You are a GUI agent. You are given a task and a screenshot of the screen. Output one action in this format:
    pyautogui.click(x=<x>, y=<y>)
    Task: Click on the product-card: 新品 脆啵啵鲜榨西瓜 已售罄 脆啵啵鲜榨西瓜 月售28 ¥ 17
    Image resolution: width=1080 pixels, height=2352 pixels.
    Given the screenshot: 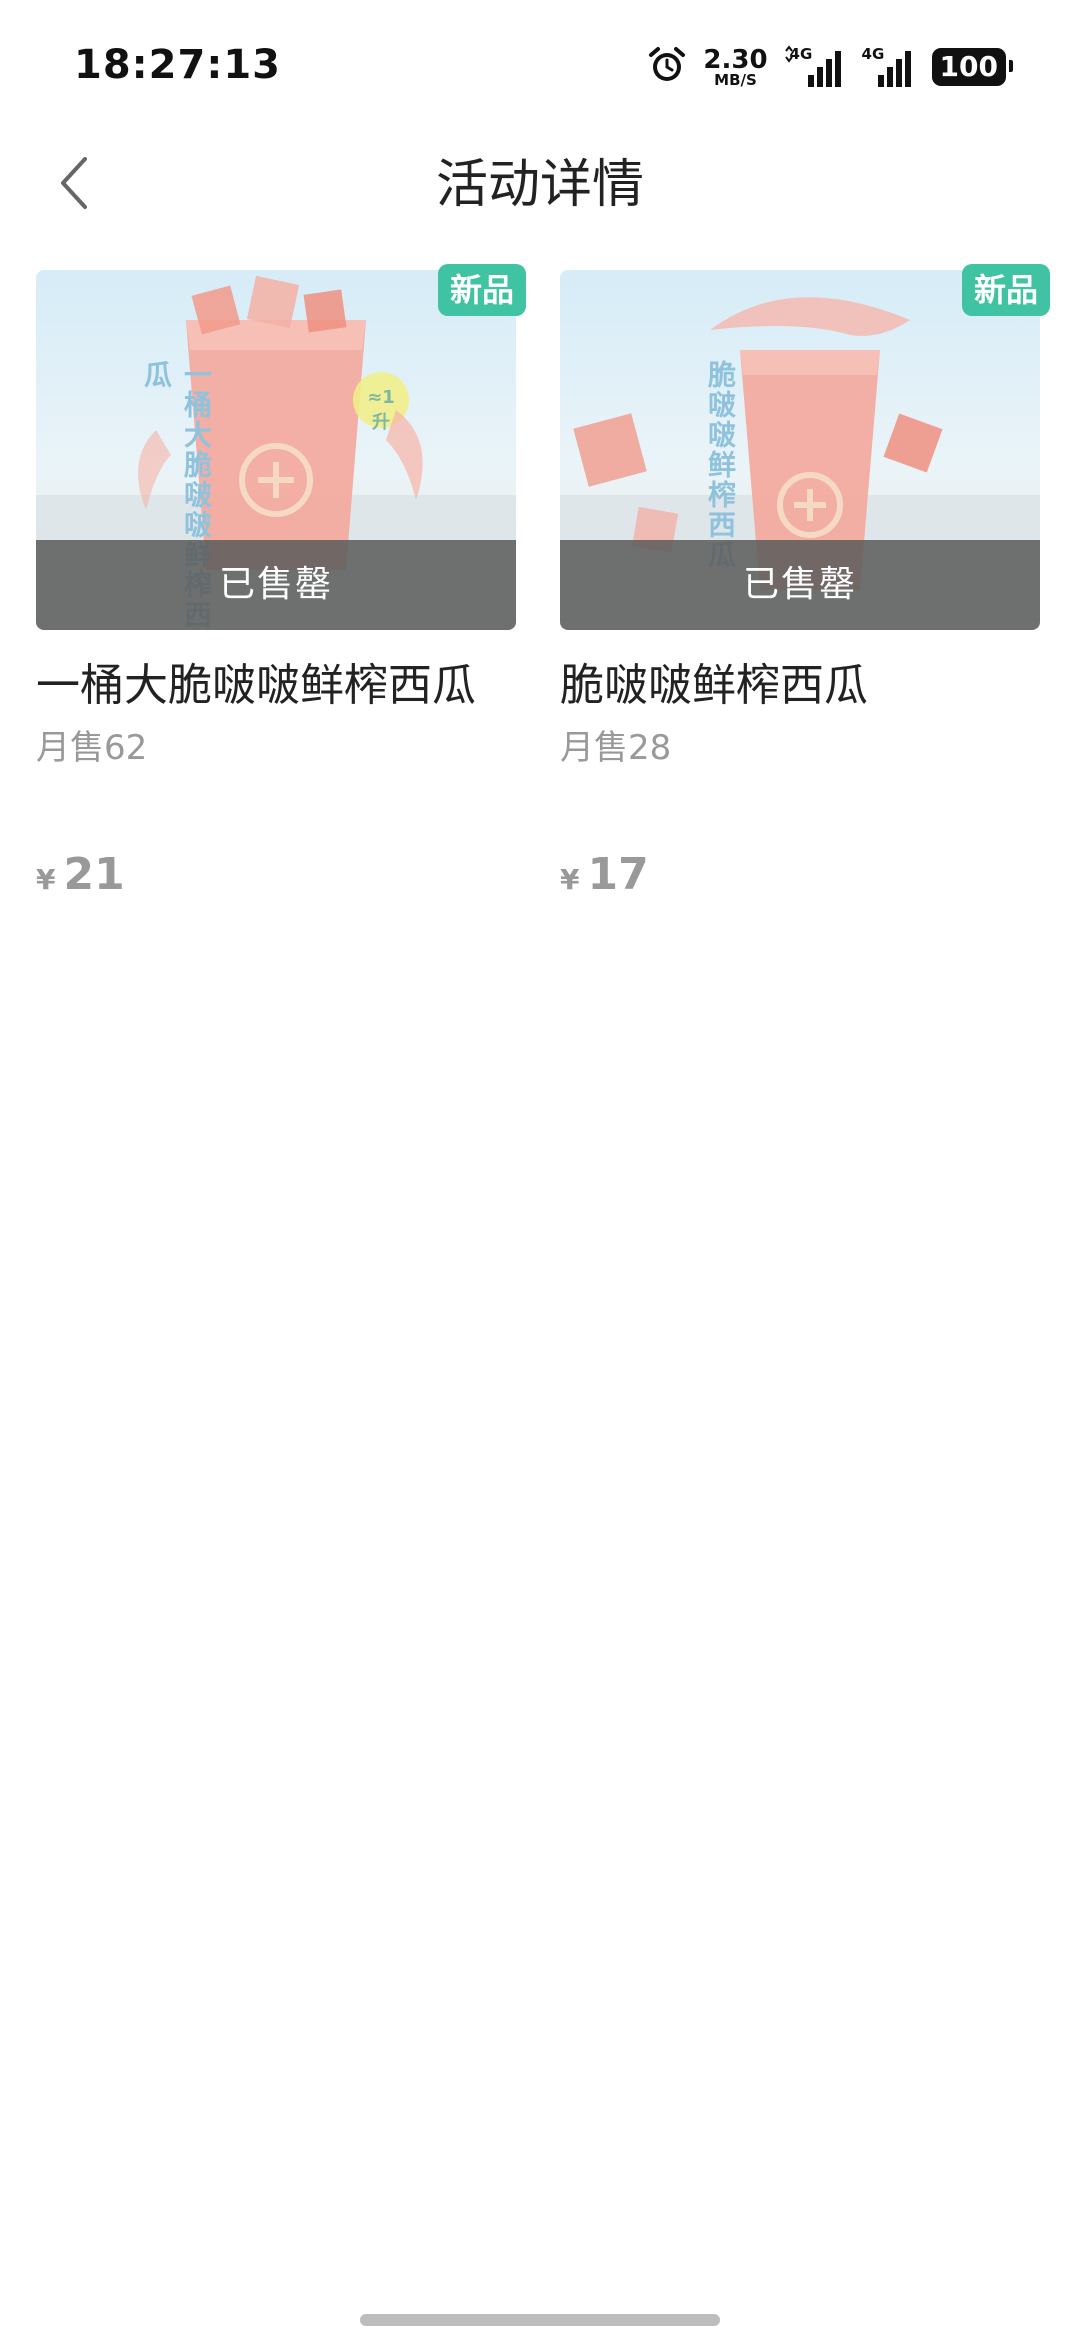 What is the action you would take?
    pyautogui.click(x=805, y=584)
    